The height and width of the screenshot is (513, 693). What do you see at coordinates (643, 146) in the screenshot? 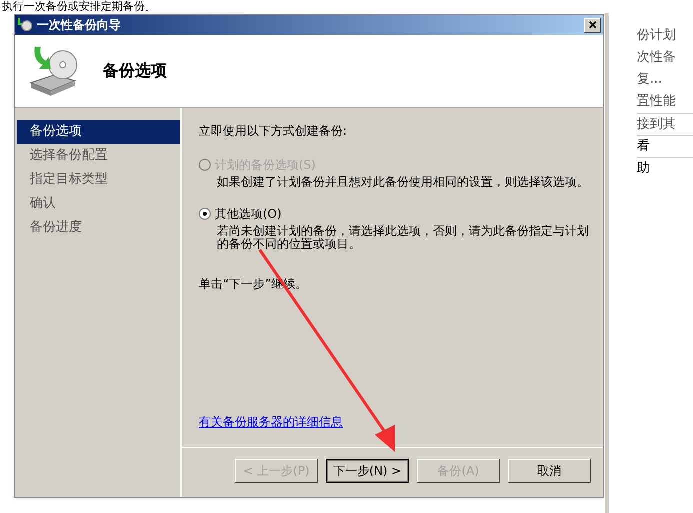
I see `action-item: 看` at bounding box center [643, 146].